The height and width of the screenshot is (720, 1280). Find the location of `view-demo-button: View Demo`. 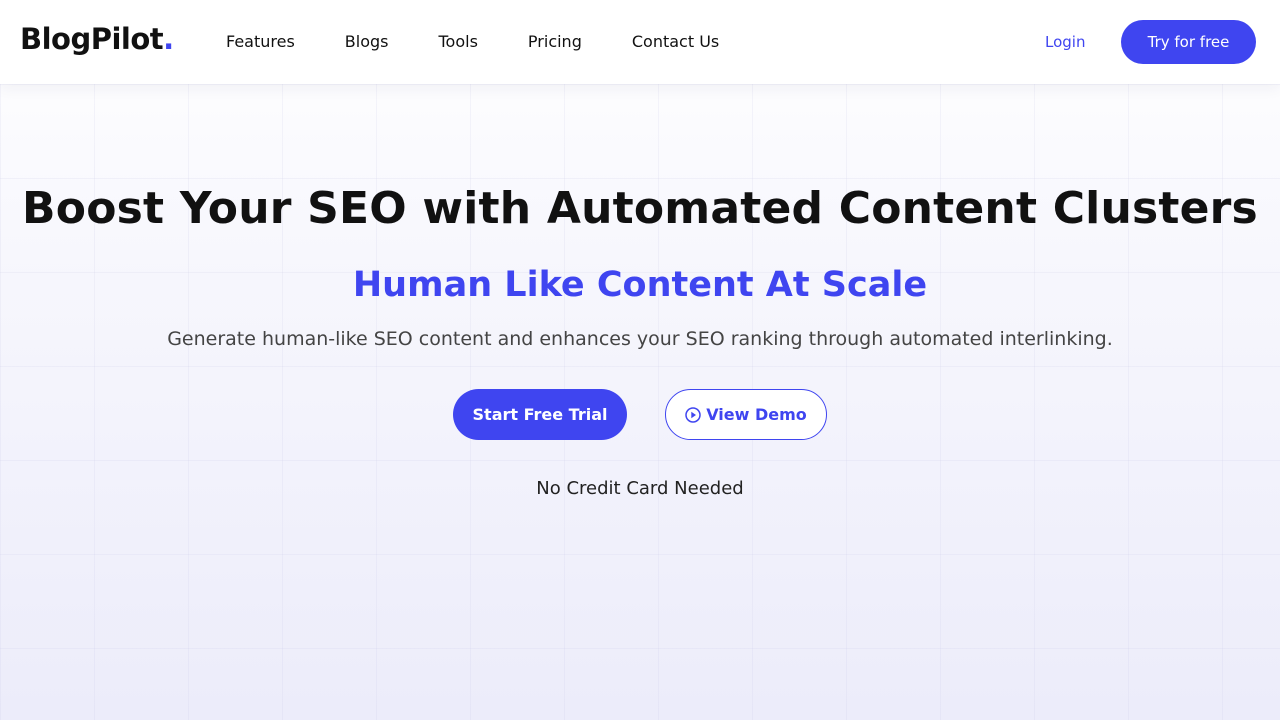

view-demo-button: View Demo is located at coordinates (746, 414).